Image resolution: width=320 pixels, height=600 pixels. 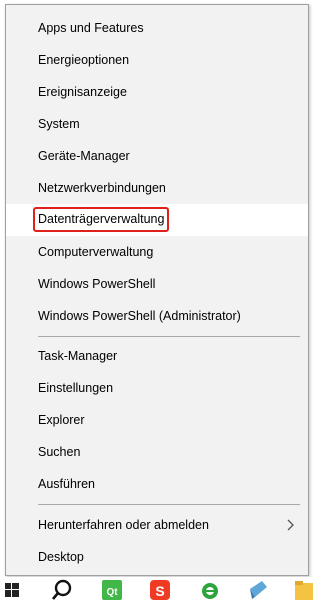 What do you see at coordinates (157, 124) in the screenshot?
I see `menu-item-system: System` at bounding box center [157, 124].